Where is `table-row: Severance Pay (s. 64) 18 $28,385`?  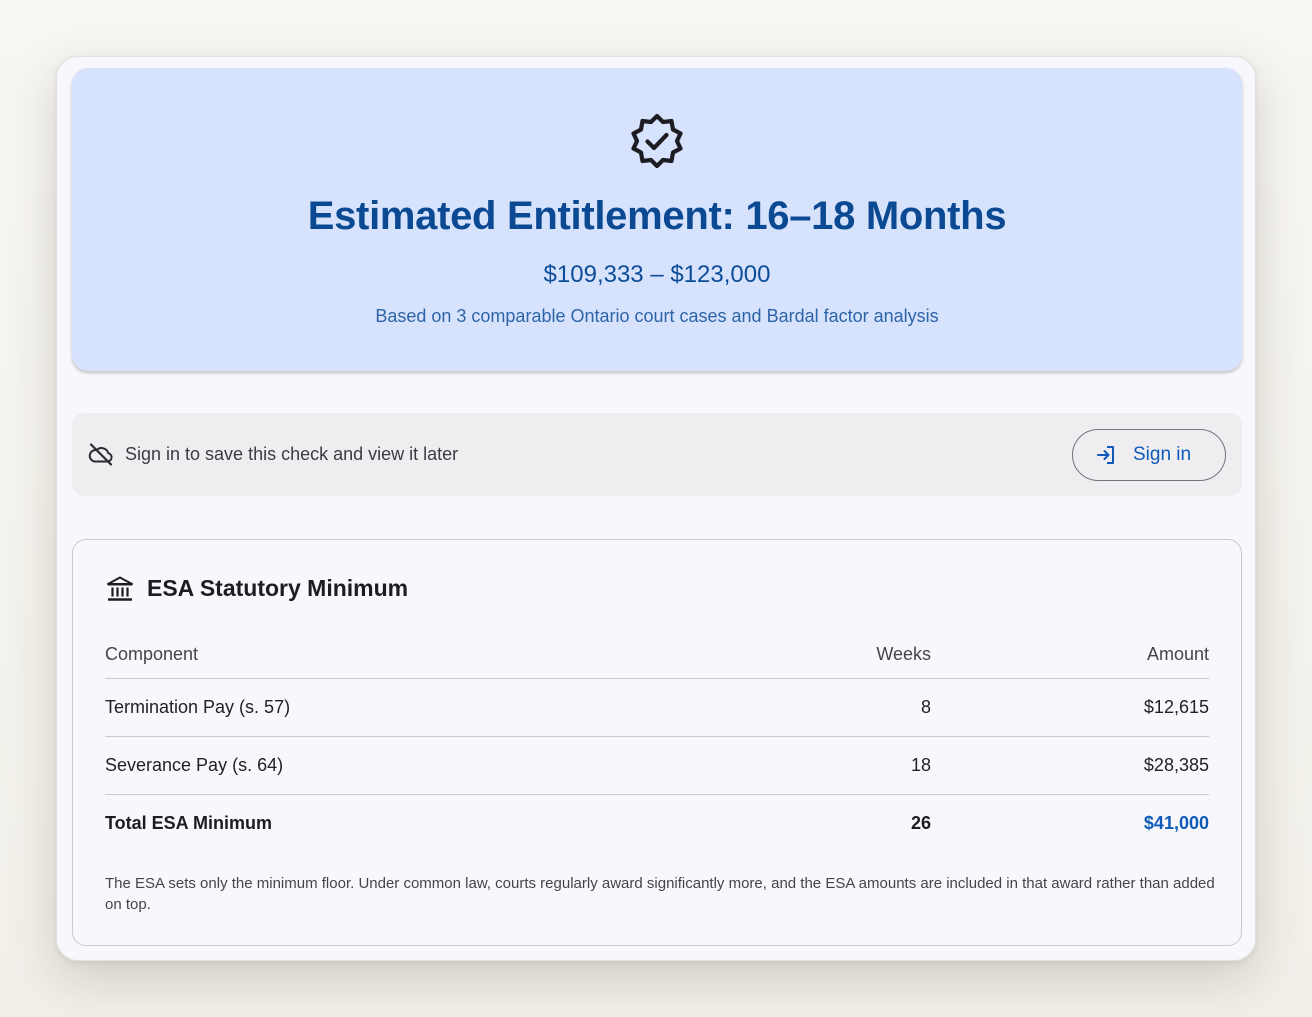 table-row: Severance Pay (s. 64) 18 $28,385 is located at coordinates (657, 765).